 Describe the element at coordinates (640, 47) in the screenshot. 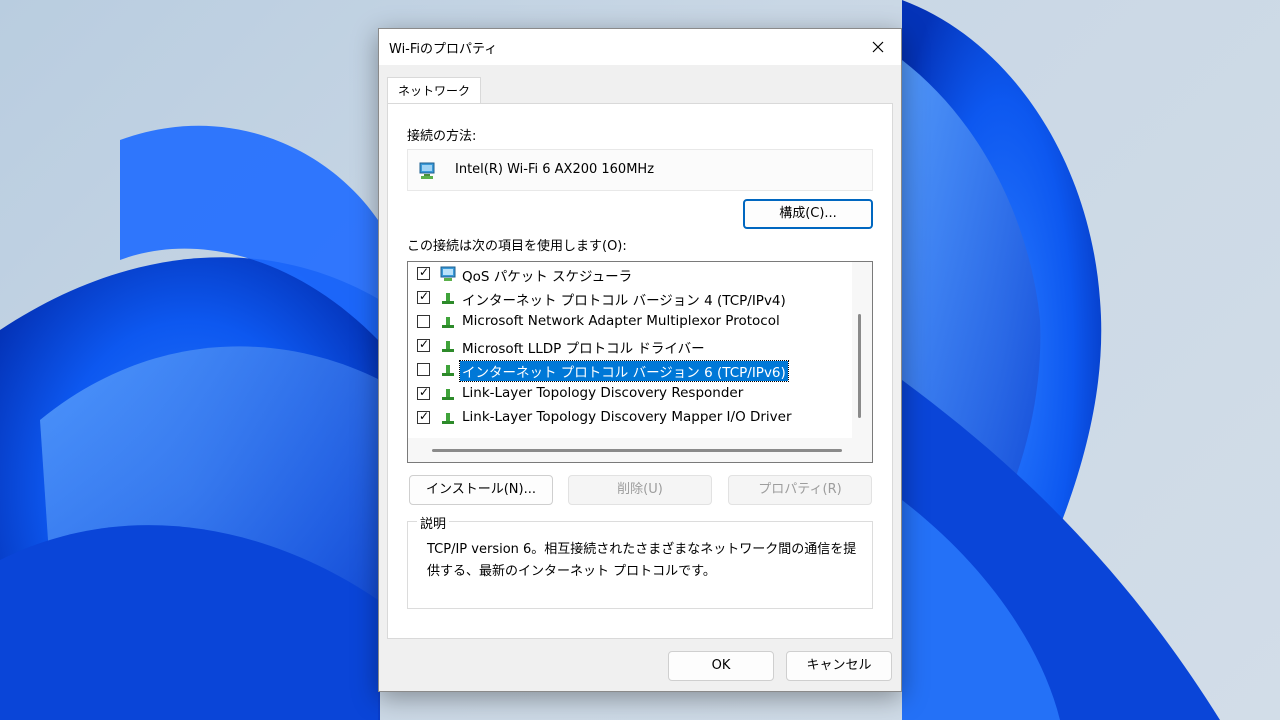

I see `title-bar: Wi-Fiのプロパティ` at that location.